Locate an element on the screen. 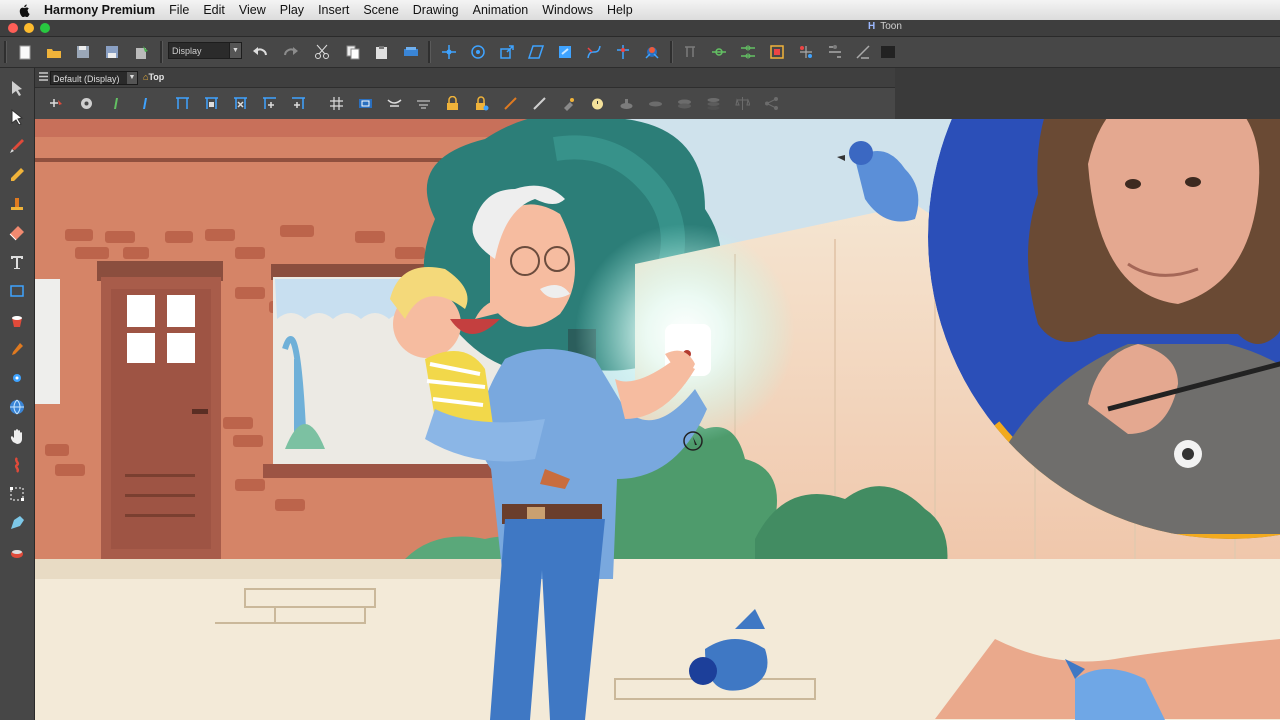  contour-editor-icon is located at coordinates (17, 117).